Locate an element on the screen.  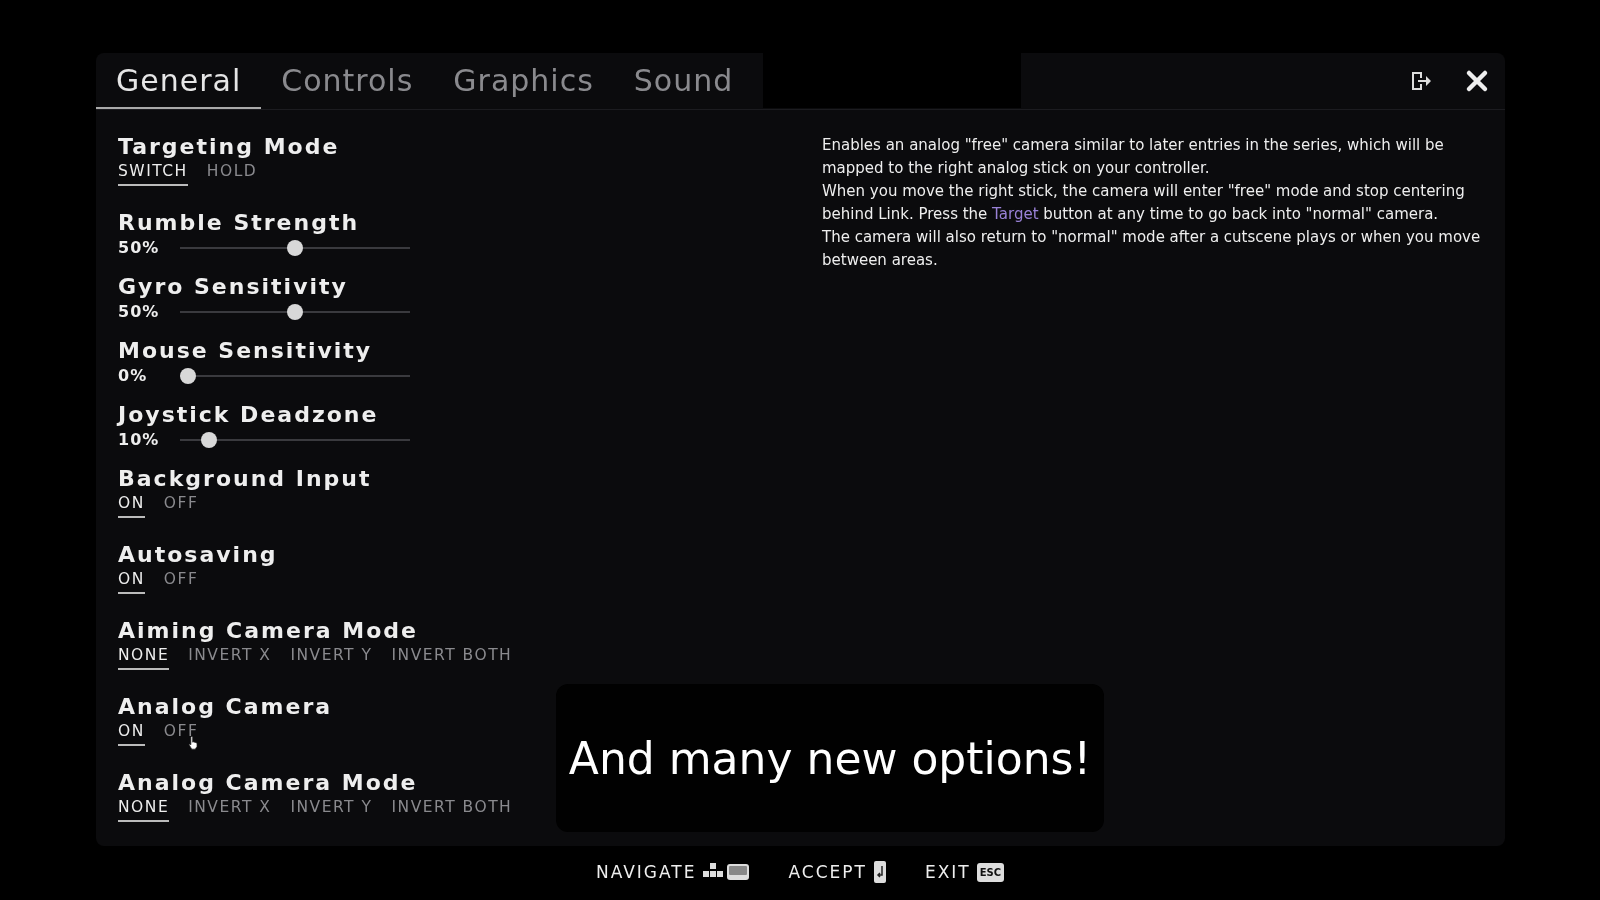
setting-title: Autosaving is located at coordinates (198, 554).